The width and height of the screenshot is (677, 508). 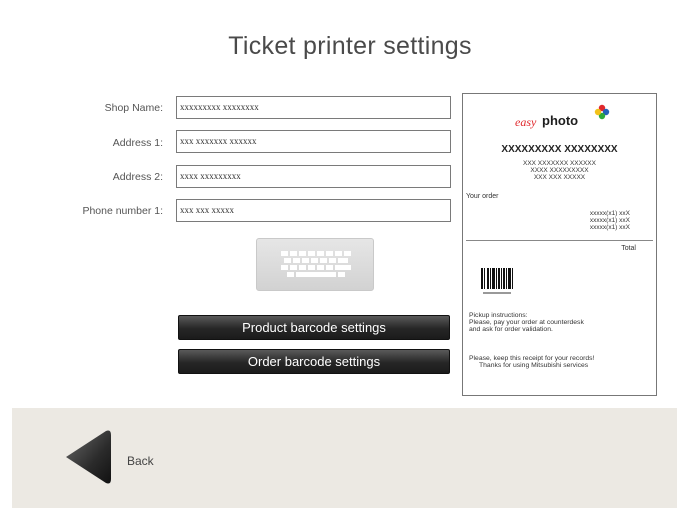 I want to click on receipt-phone: XXX XXX XXXXX, so click(x=559, y=177).